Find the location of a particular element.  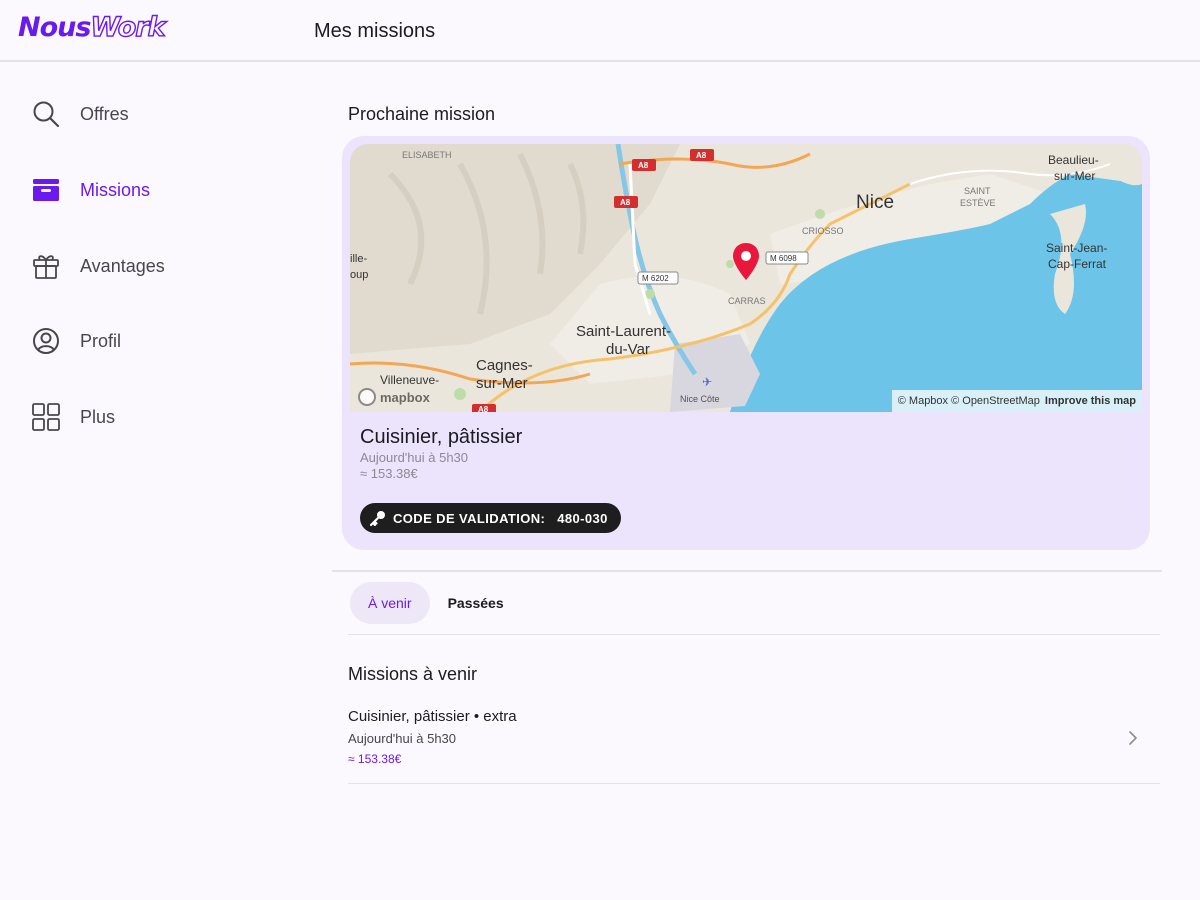

validation-code-label: CODE DE VALIDATION: is located at coordinates (469, 518).